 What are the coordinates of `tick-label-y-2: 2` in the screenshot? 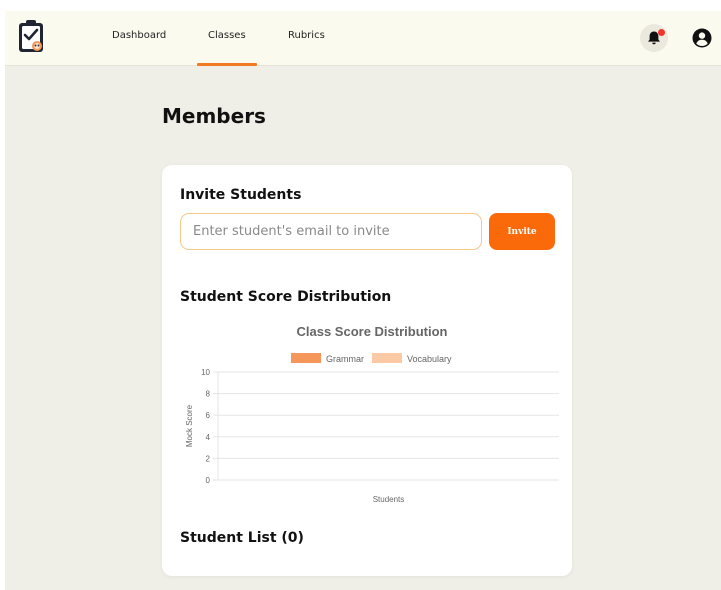 It's located at (208, 458).